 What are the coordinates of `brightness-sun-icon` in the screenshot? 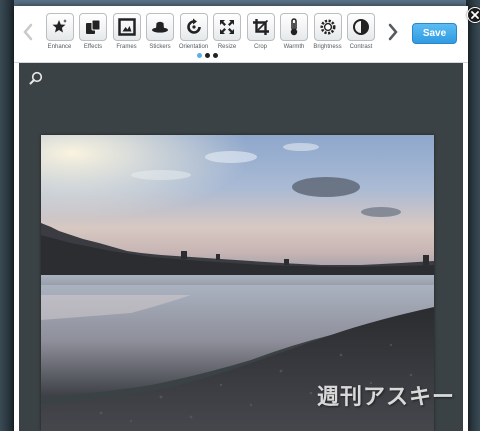 It's located at (327, 27).